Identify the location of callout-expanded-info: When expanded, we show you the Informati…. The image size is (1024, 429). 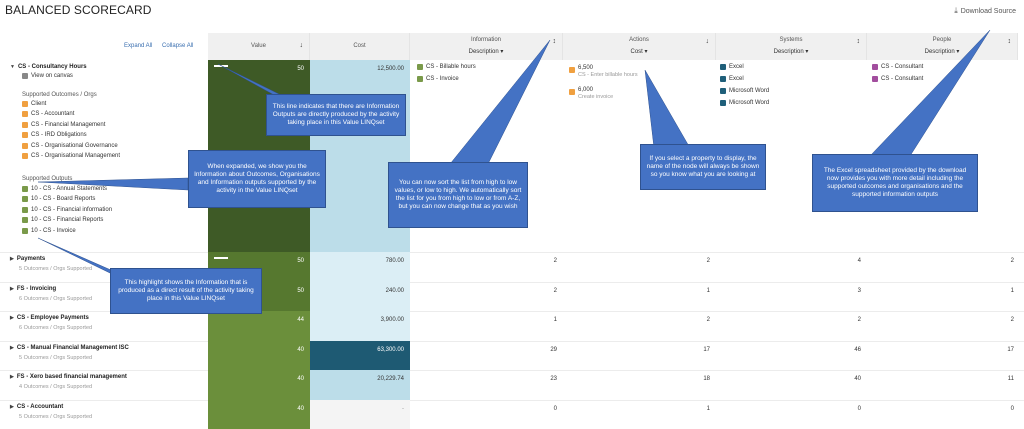
(257, 179).